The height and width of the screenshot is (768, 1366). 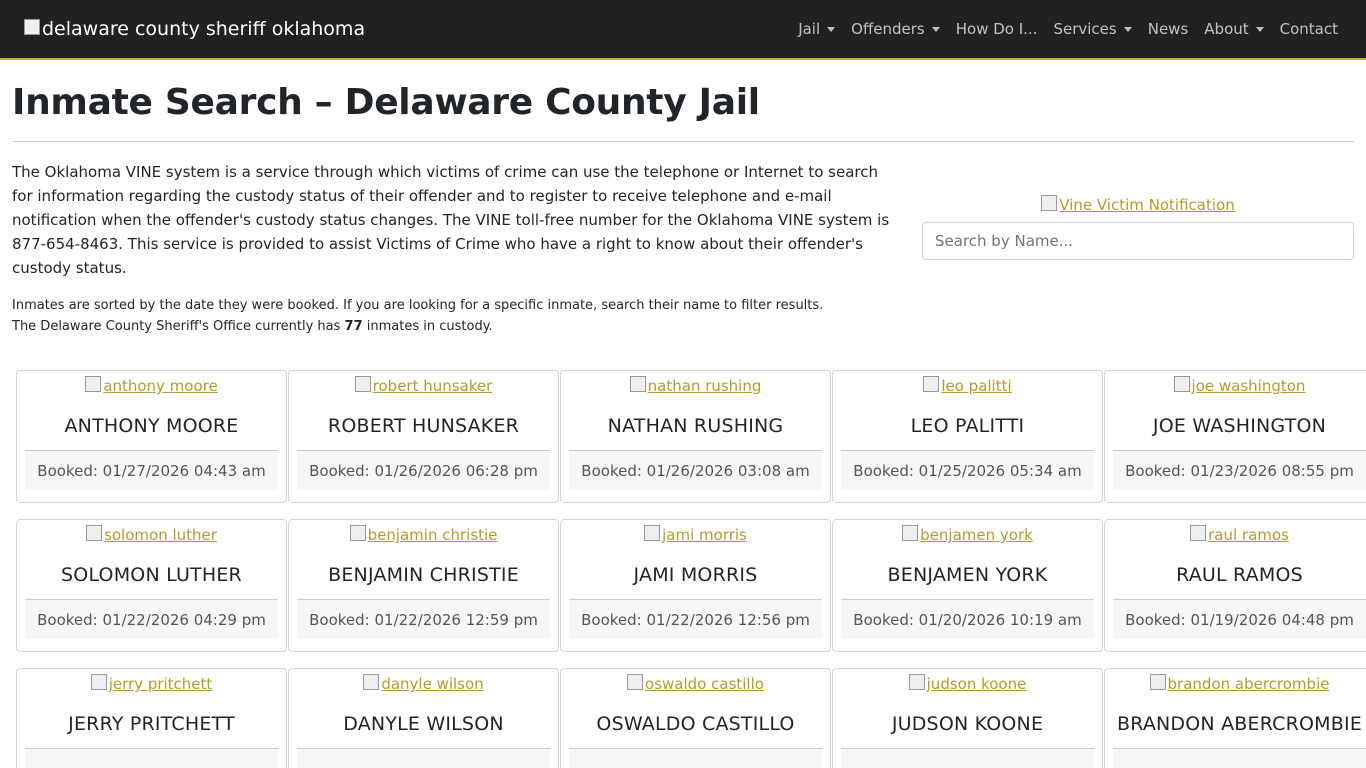 I want to click on booking-date: Booked: 01/27/2026 04:43 am, so click(x=151, y=470).